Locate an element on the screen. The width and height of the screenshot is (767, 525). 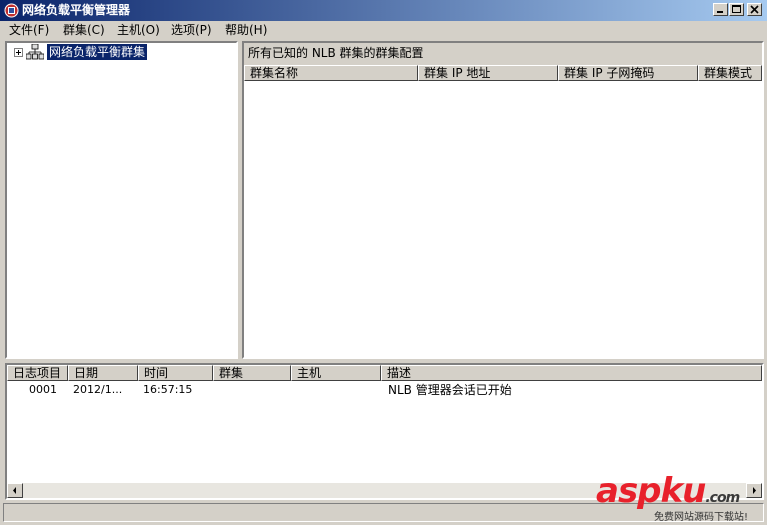
watermark-slogan: 免费网站源码下载站! is located at coordinates (701, 517).